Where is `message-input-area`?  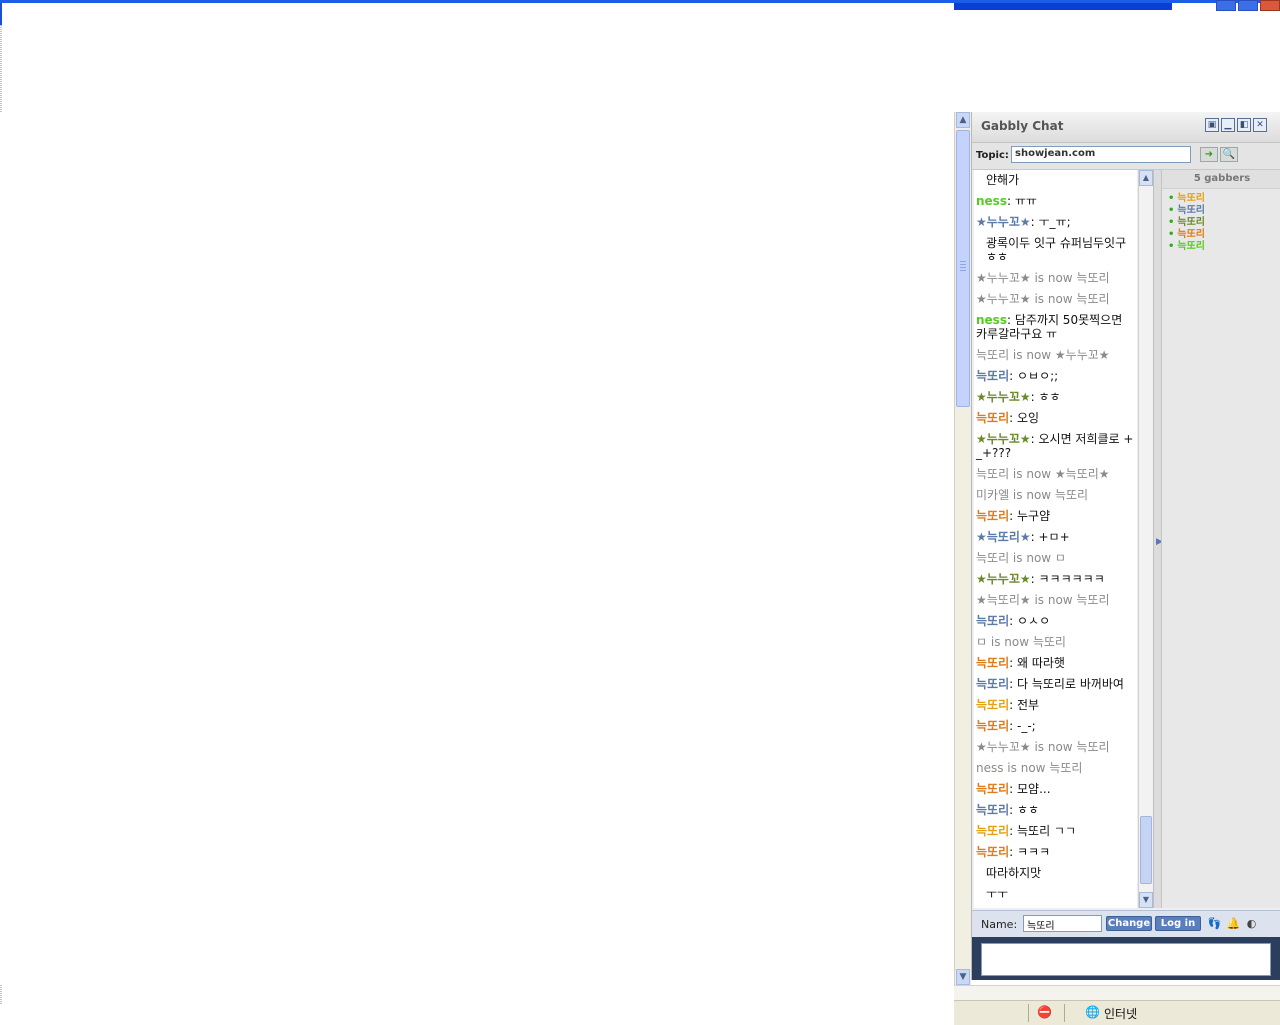 message-input-area is located at coordinates (1126, 958).